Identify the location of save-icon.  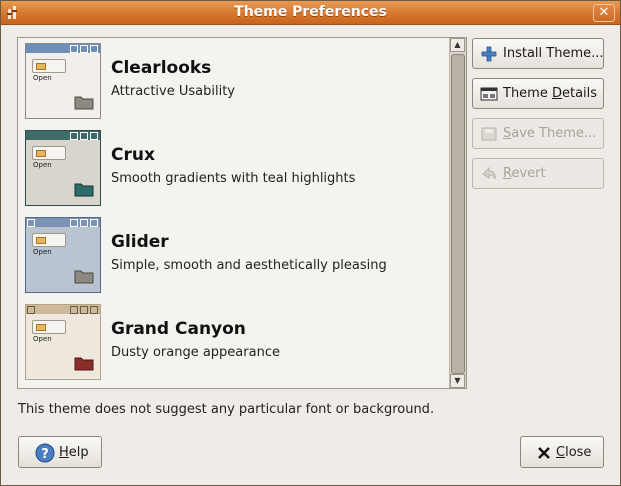
(489, 134).